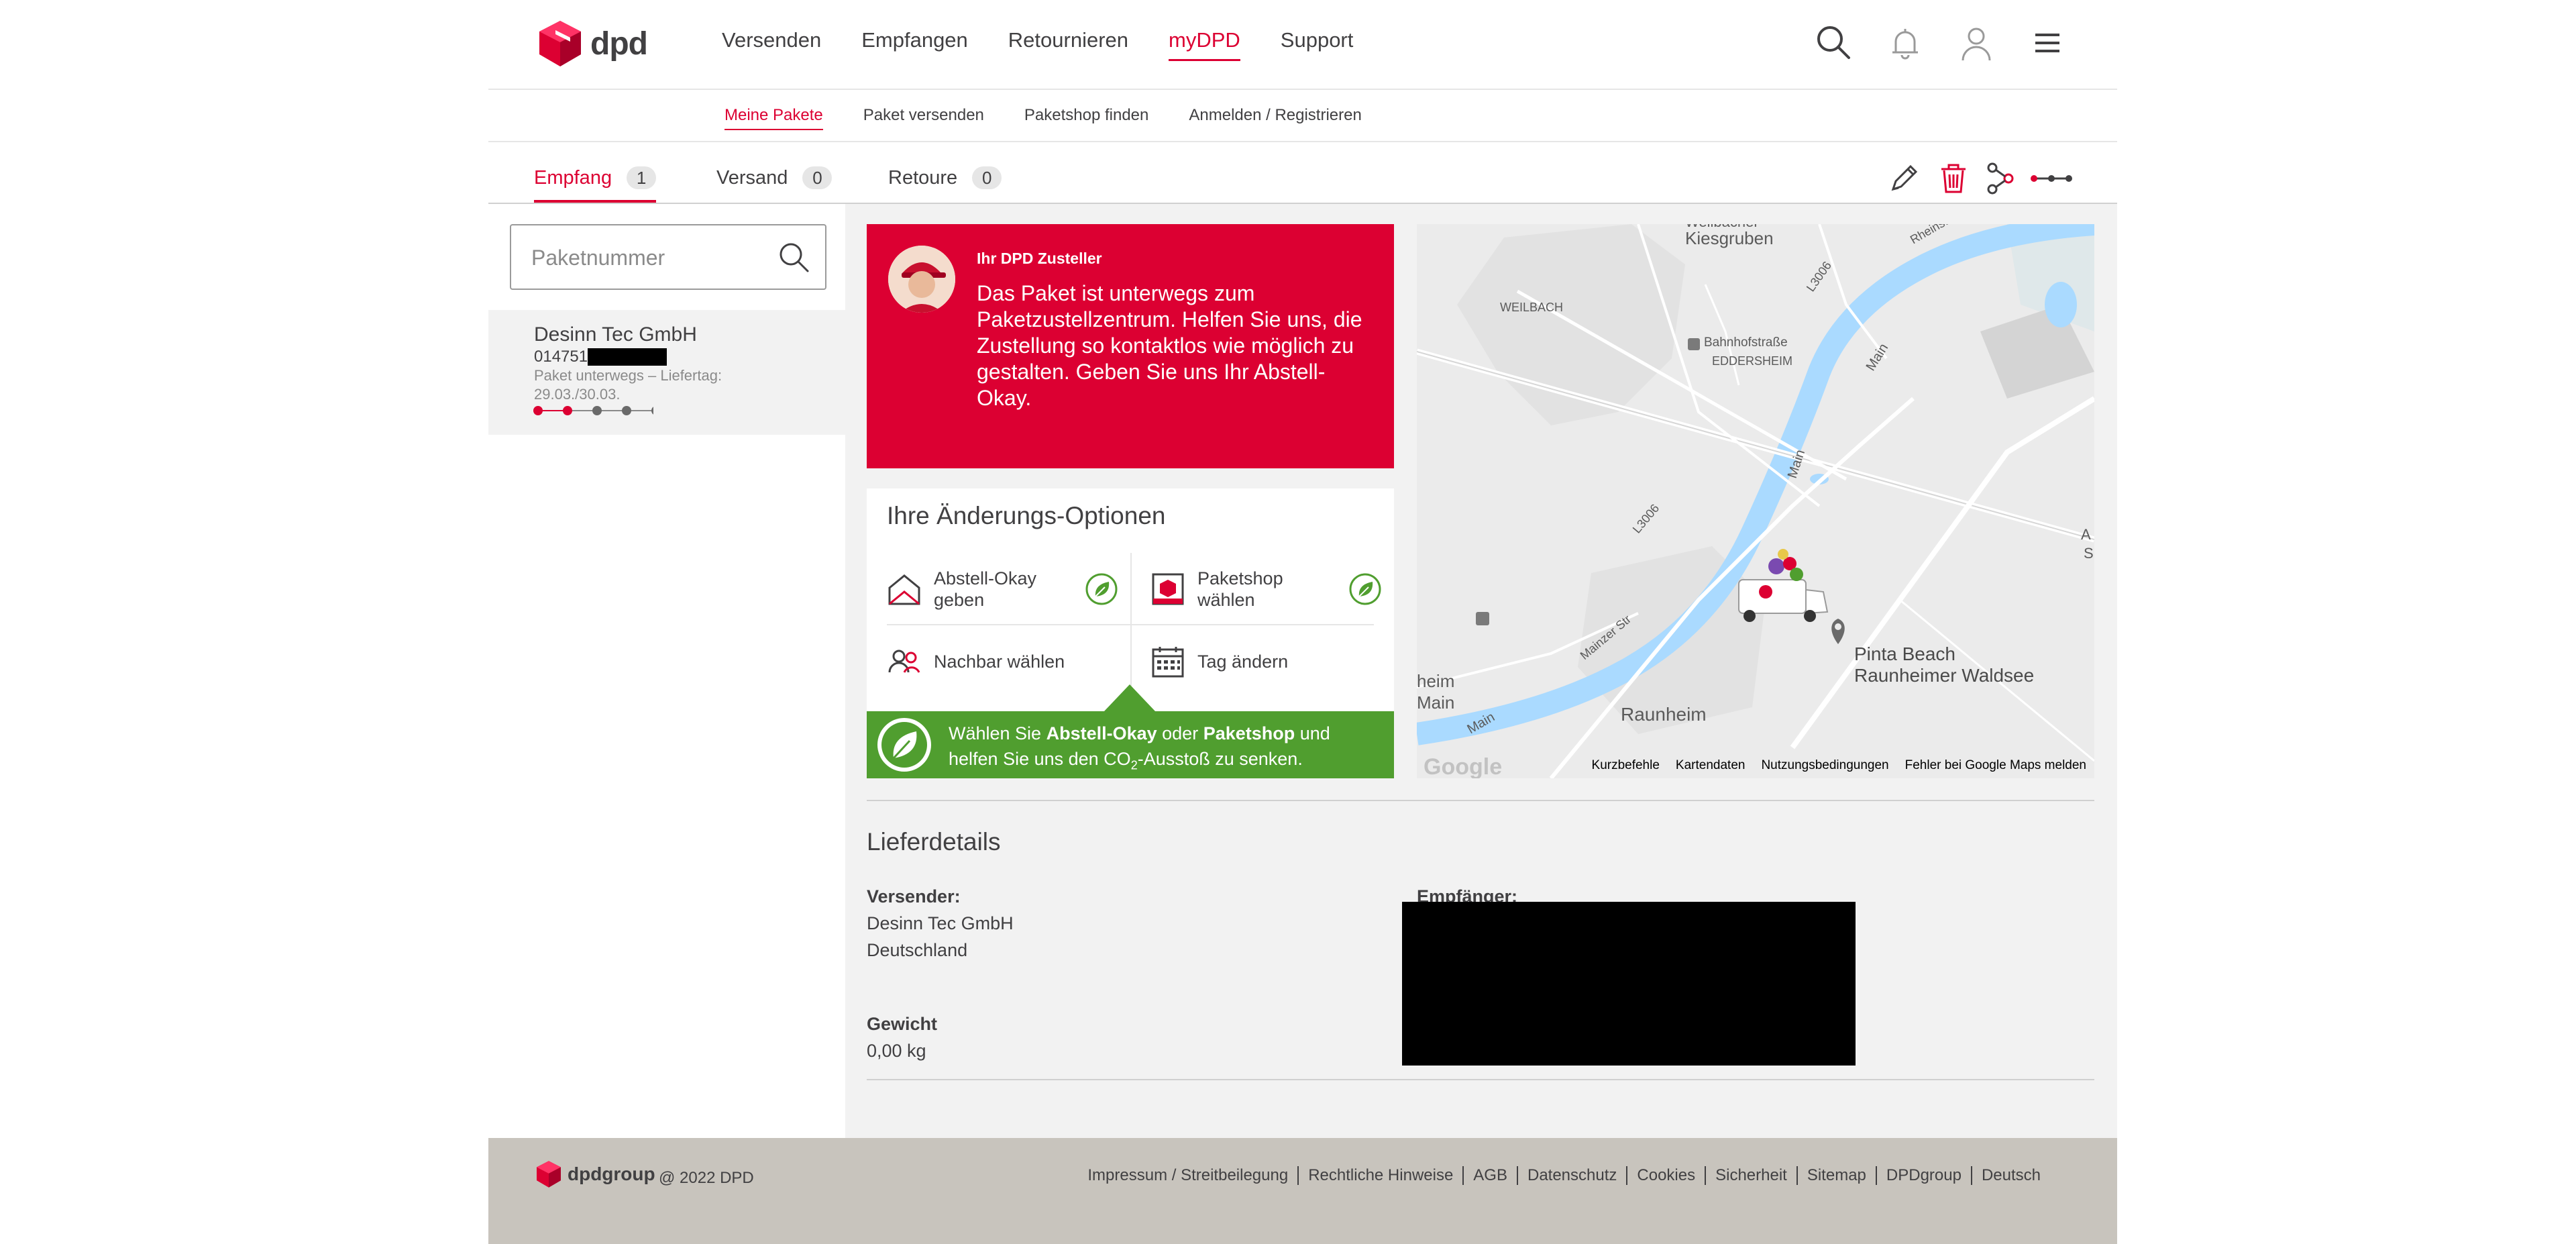 The width and height of the screenshot is (2576, 1244). What do you see at coordinates (752, 177) in the screenshot?
I see `tab-label: Versand` at bounding box center [752, 177].